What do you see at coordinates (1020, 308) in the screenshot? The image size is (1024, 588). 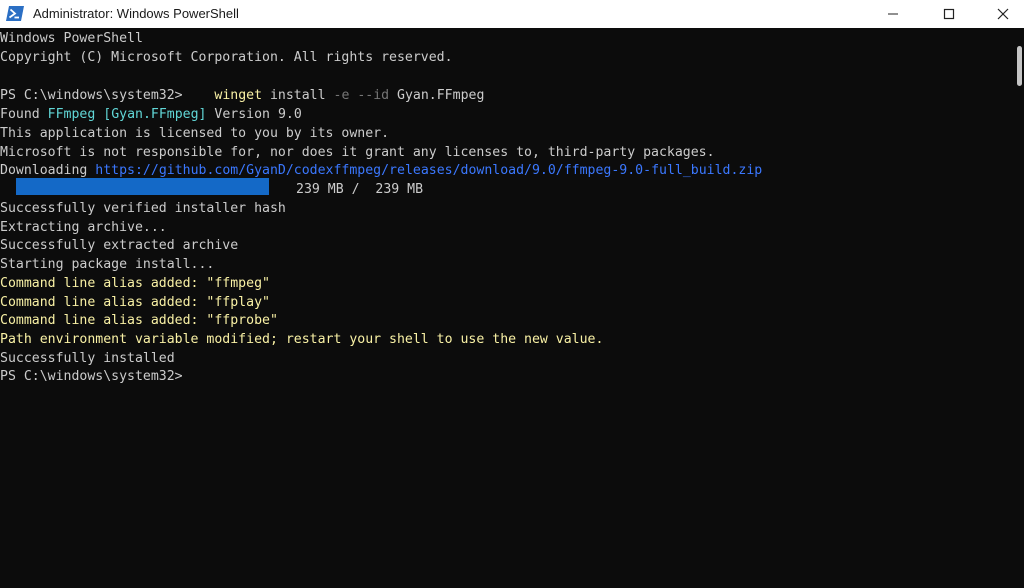 I see `vertical-scrollbar` at bounding box center [1020, 308].